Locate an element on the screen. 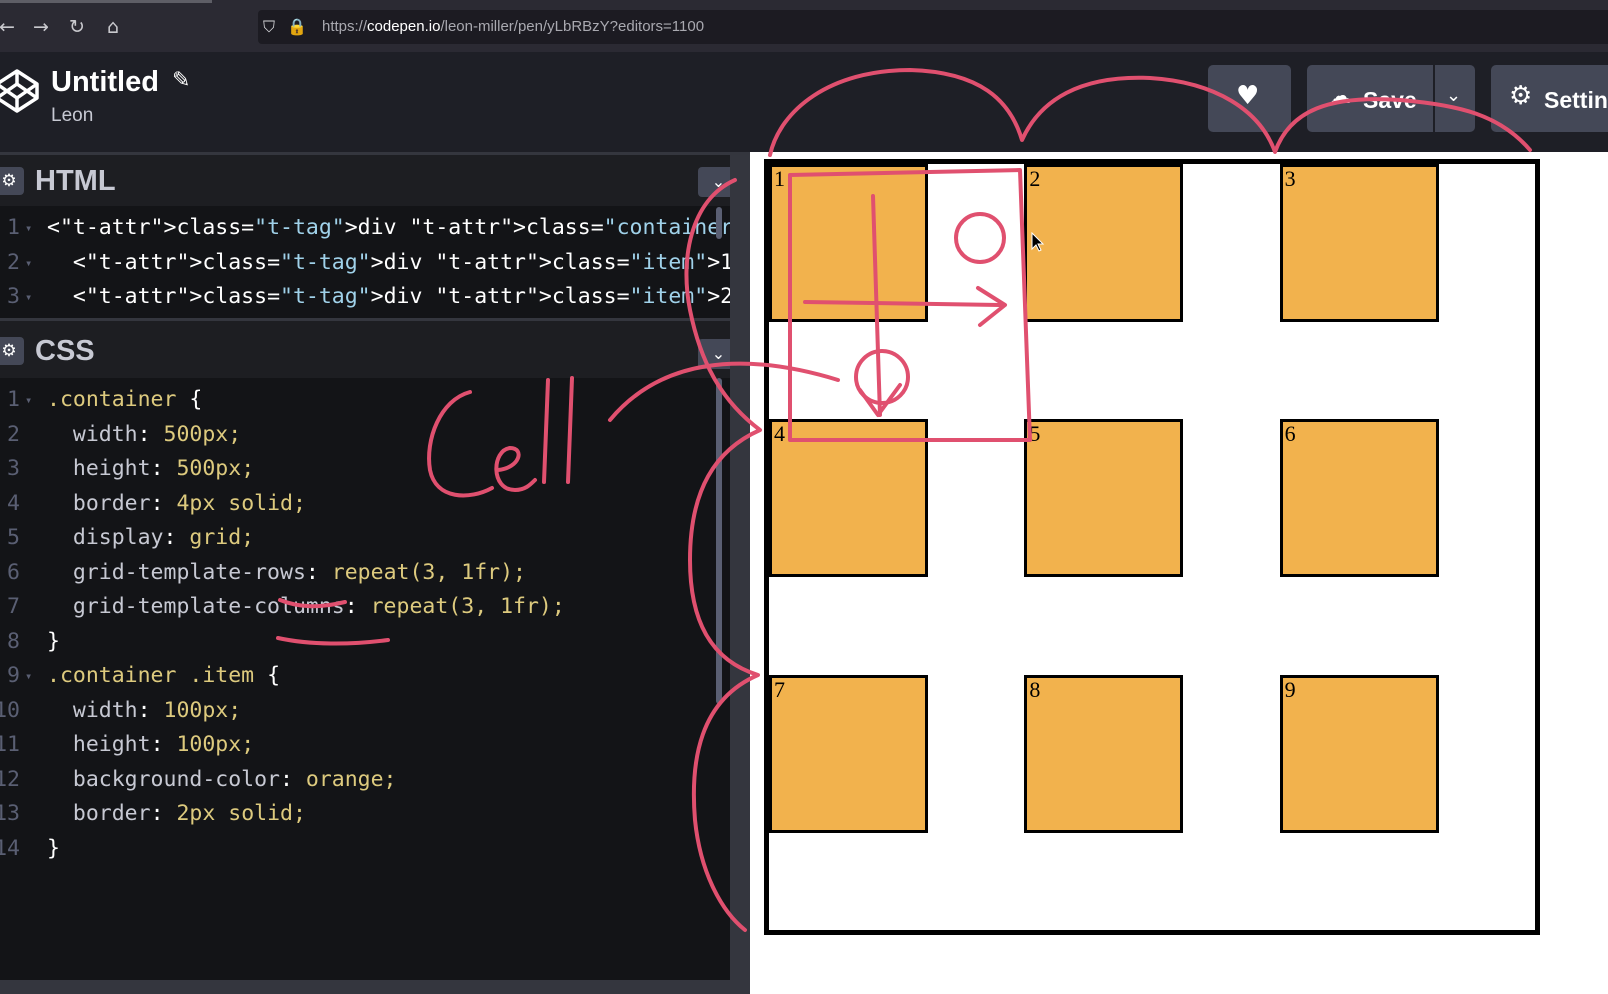 Image resolution: width=1608 pixels, height=994 pixels. html-settings-gear-icon: ⚙ is located at coordinates (12, 181).